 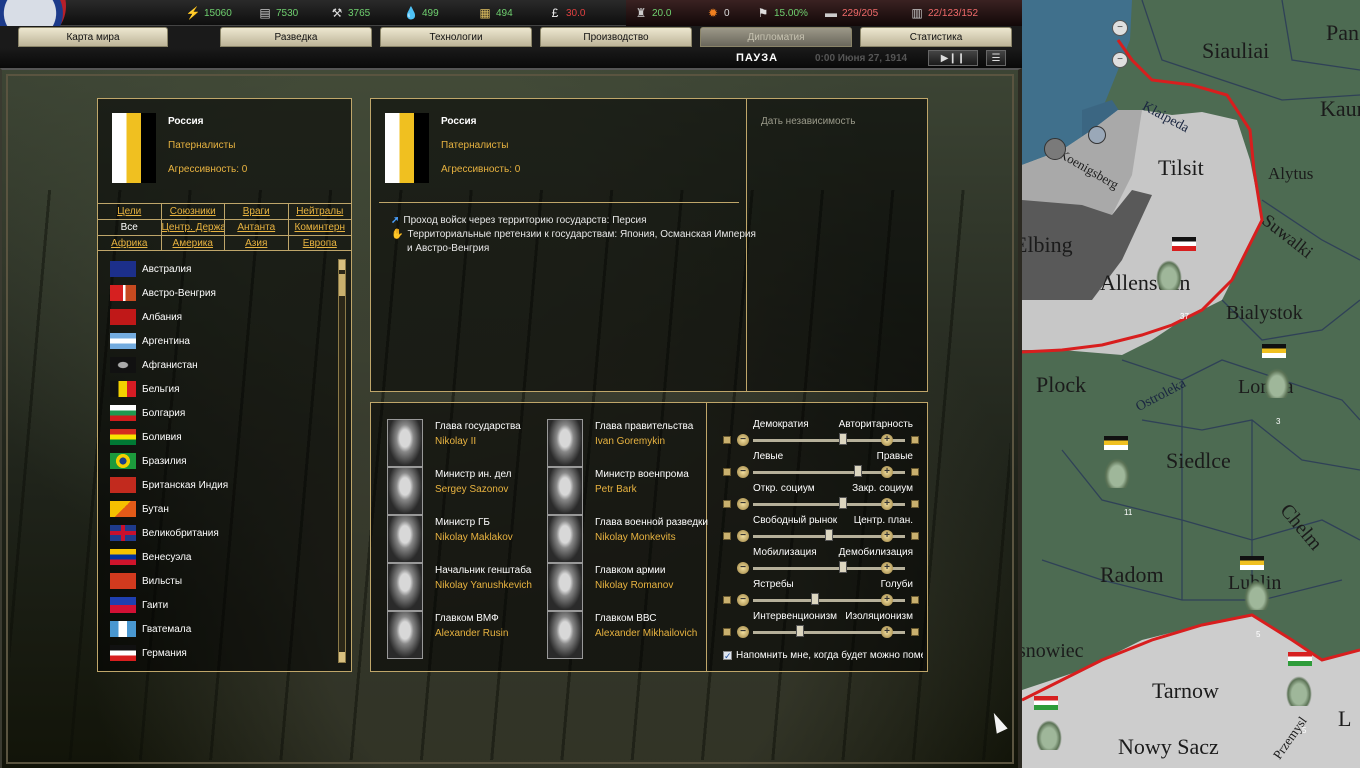 I want to click on scroll-up-icon, so click(x=342, y=265).